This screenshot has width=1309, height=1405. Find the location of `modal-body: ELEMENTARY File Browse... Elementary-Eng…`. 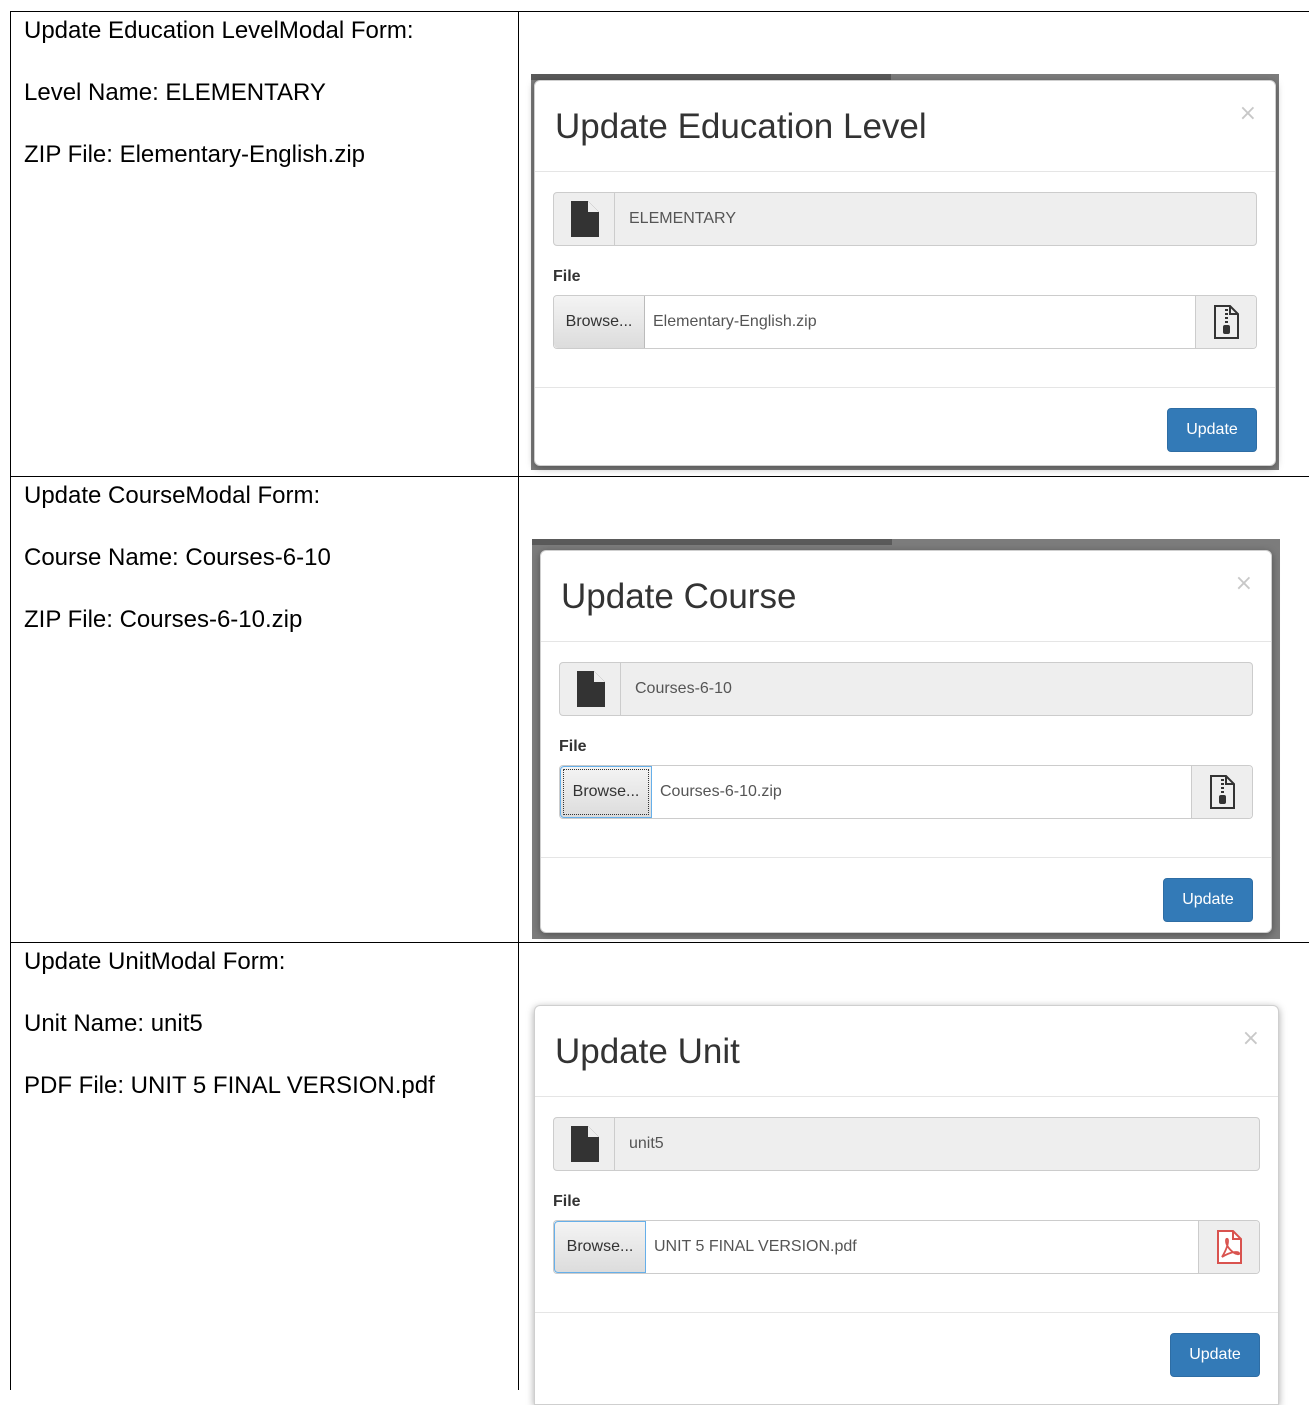

modal-body: ELEMENTARY File Browse... Elementary-Eng… is located at coordinates (905, 280).